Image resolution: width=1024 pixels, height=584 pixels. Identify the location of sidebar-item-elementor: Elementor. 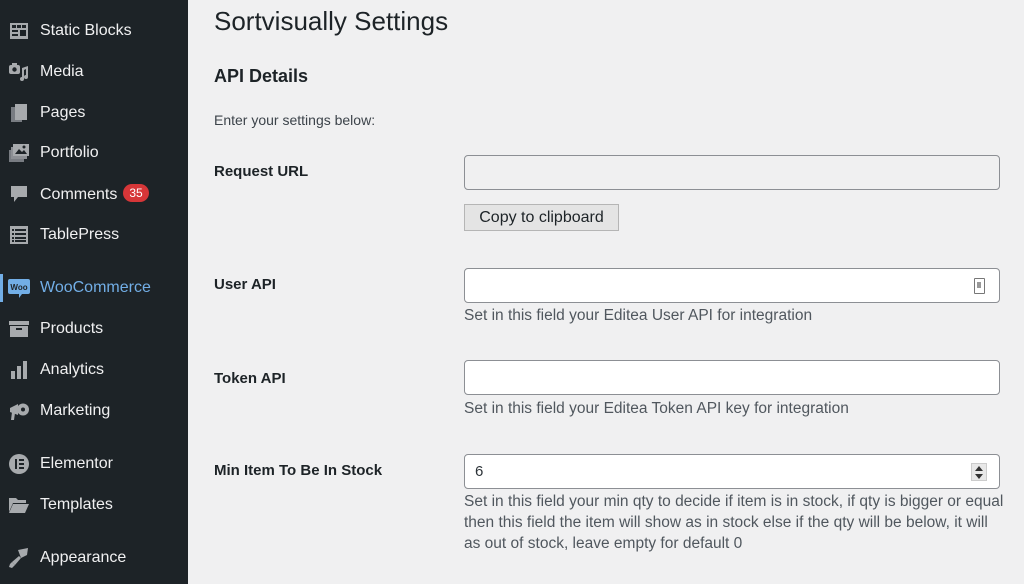
(94, 464).